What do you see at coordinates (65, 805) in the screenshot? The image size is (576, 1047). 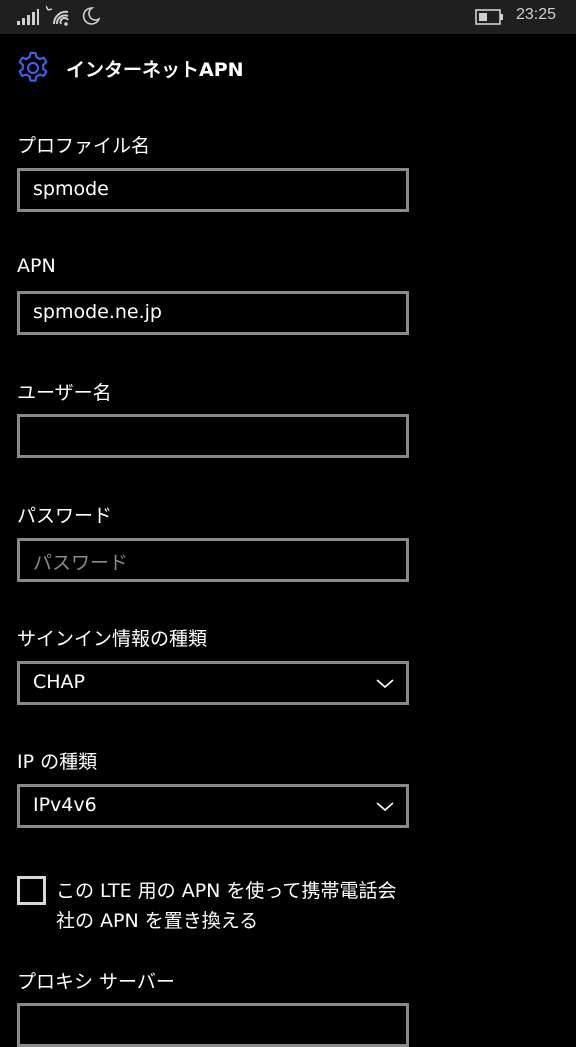 I see `ip-type-value: IPv4v6` at bounding box center [65, 805].